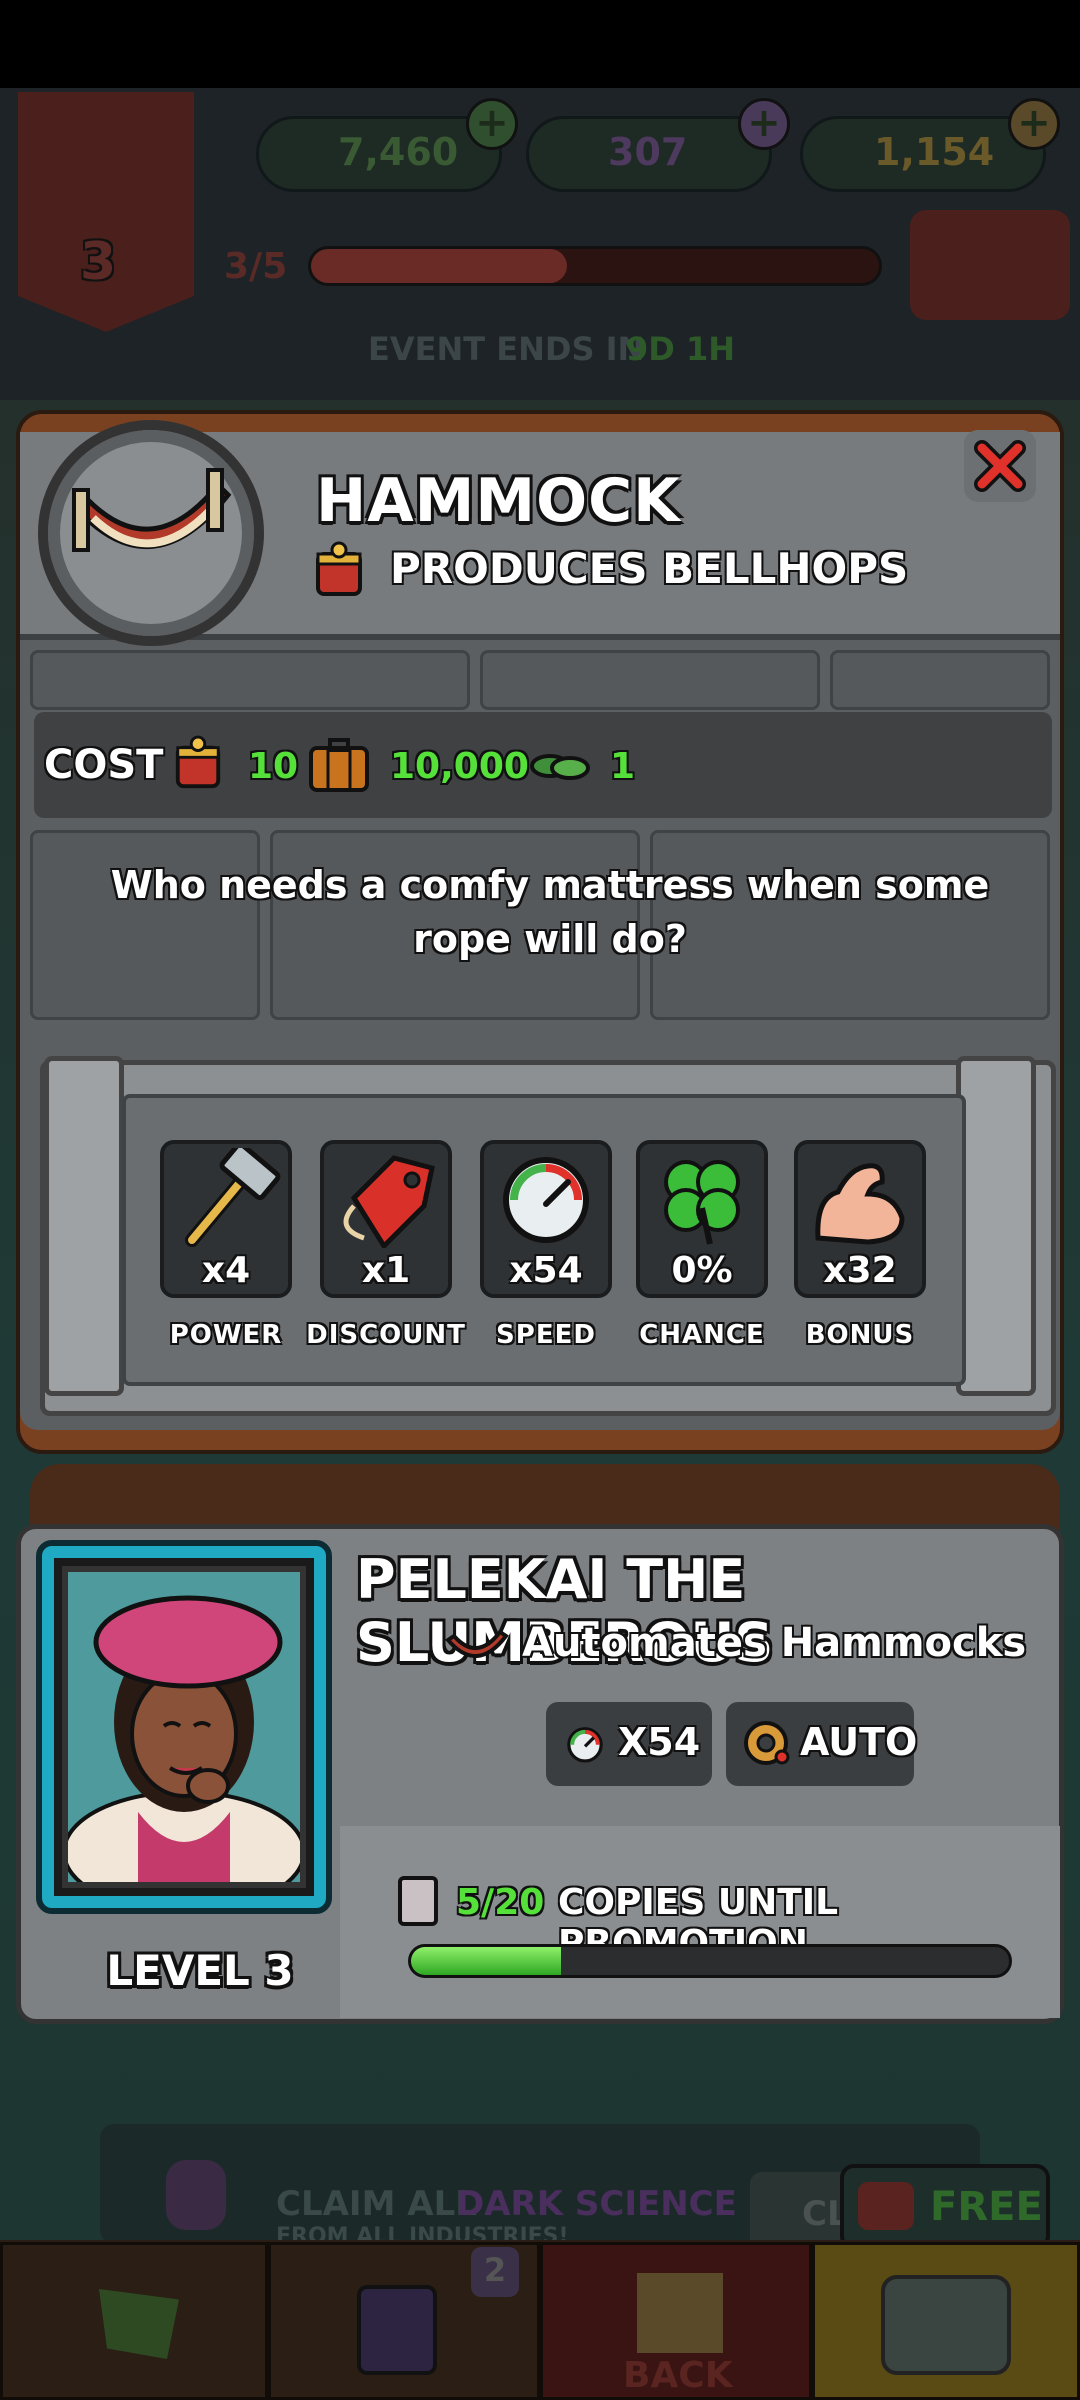 This screenshot has height=2400, width=1080. Describe the element at coordinates (648, 152) in the screenshot. I see `dark-science-value: 307` at that location.